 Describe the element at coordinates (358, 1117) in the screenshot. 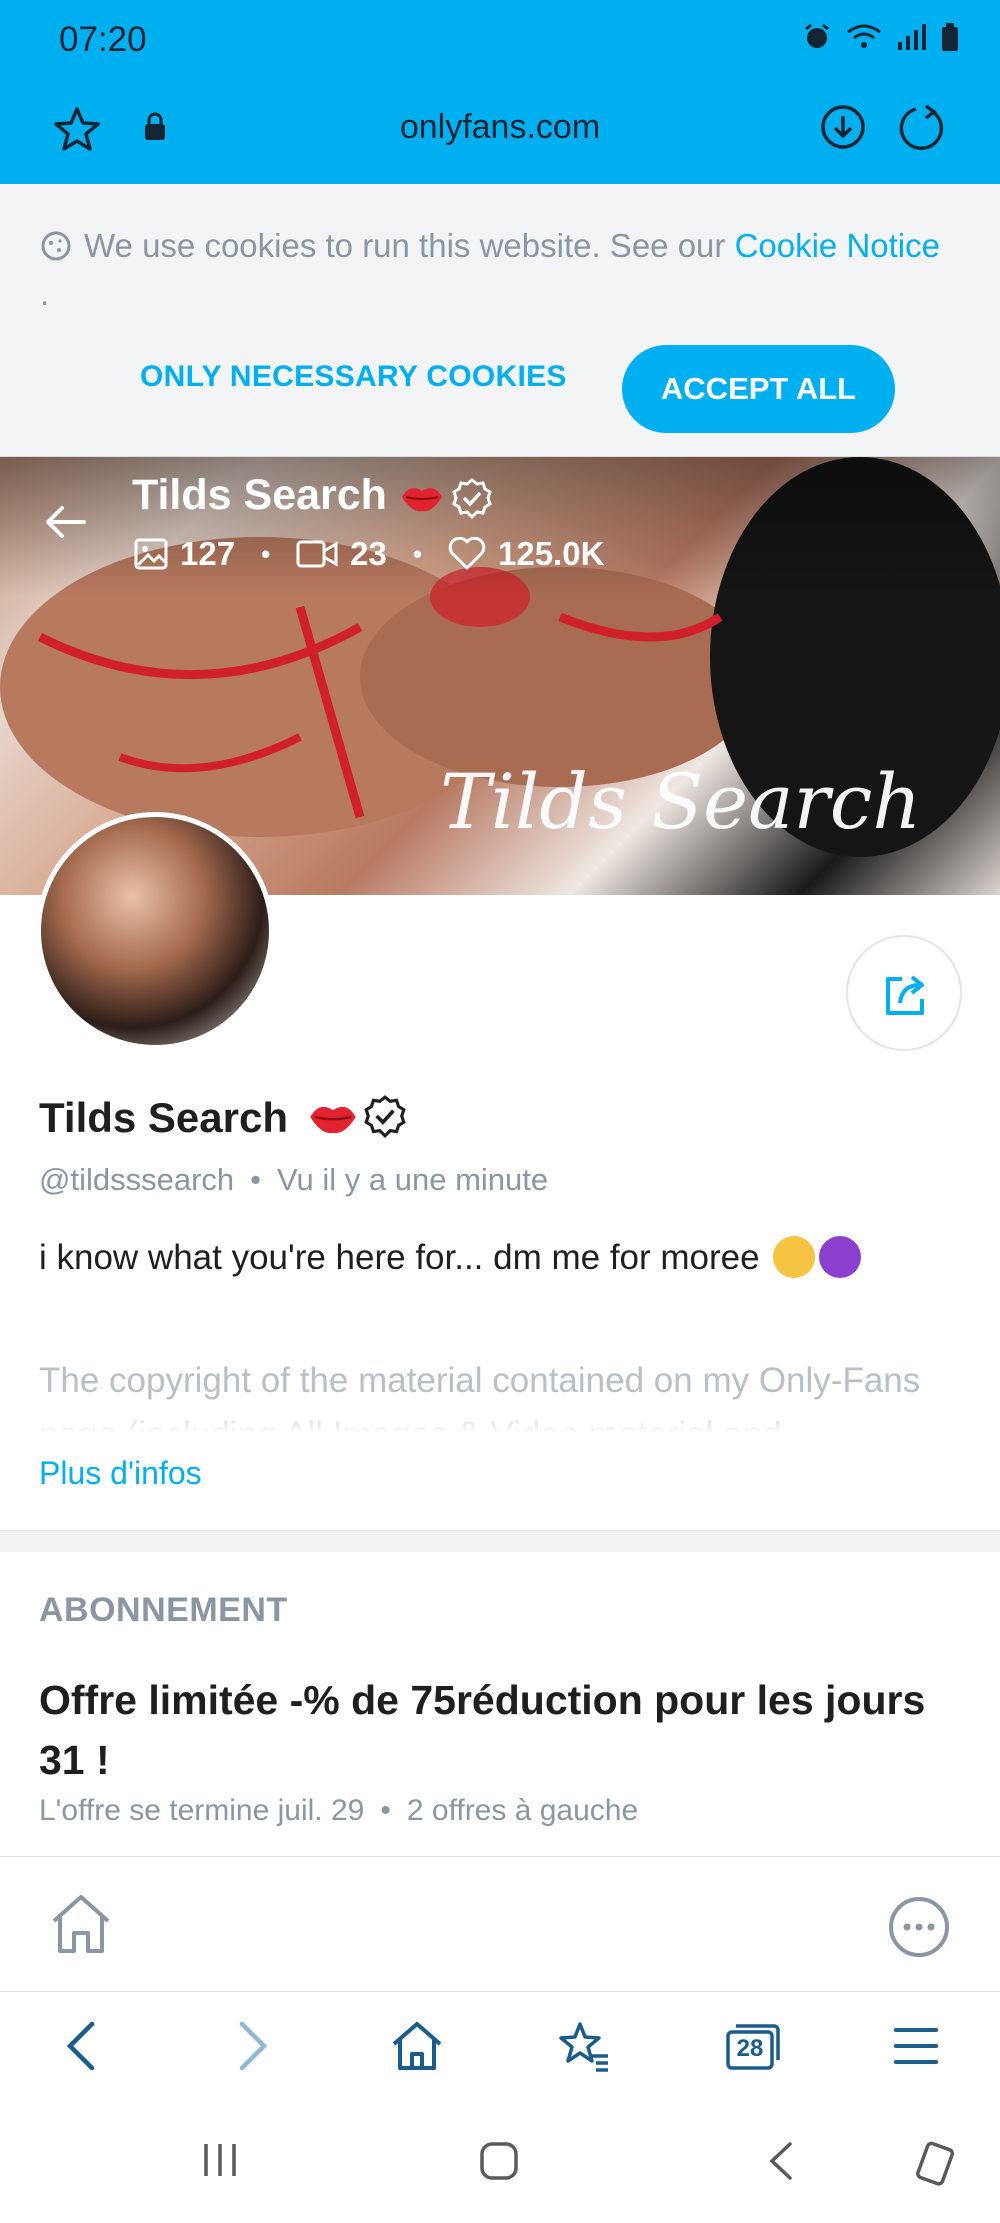

I see `profile-badges` at that location.